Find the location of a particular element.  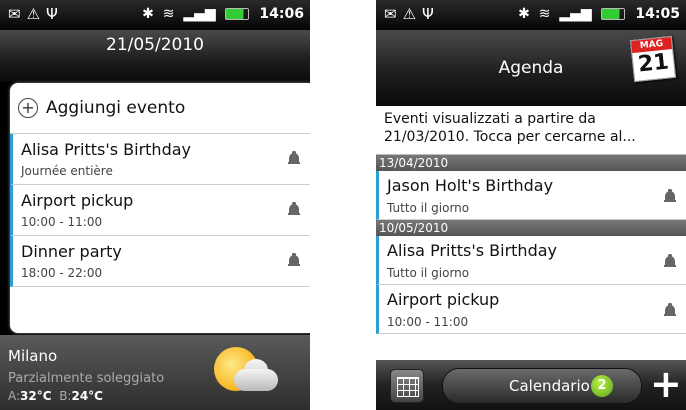

status-right: ✱ ≋ ▂▄▆ 14:06 is located at coordinates (223, 14).